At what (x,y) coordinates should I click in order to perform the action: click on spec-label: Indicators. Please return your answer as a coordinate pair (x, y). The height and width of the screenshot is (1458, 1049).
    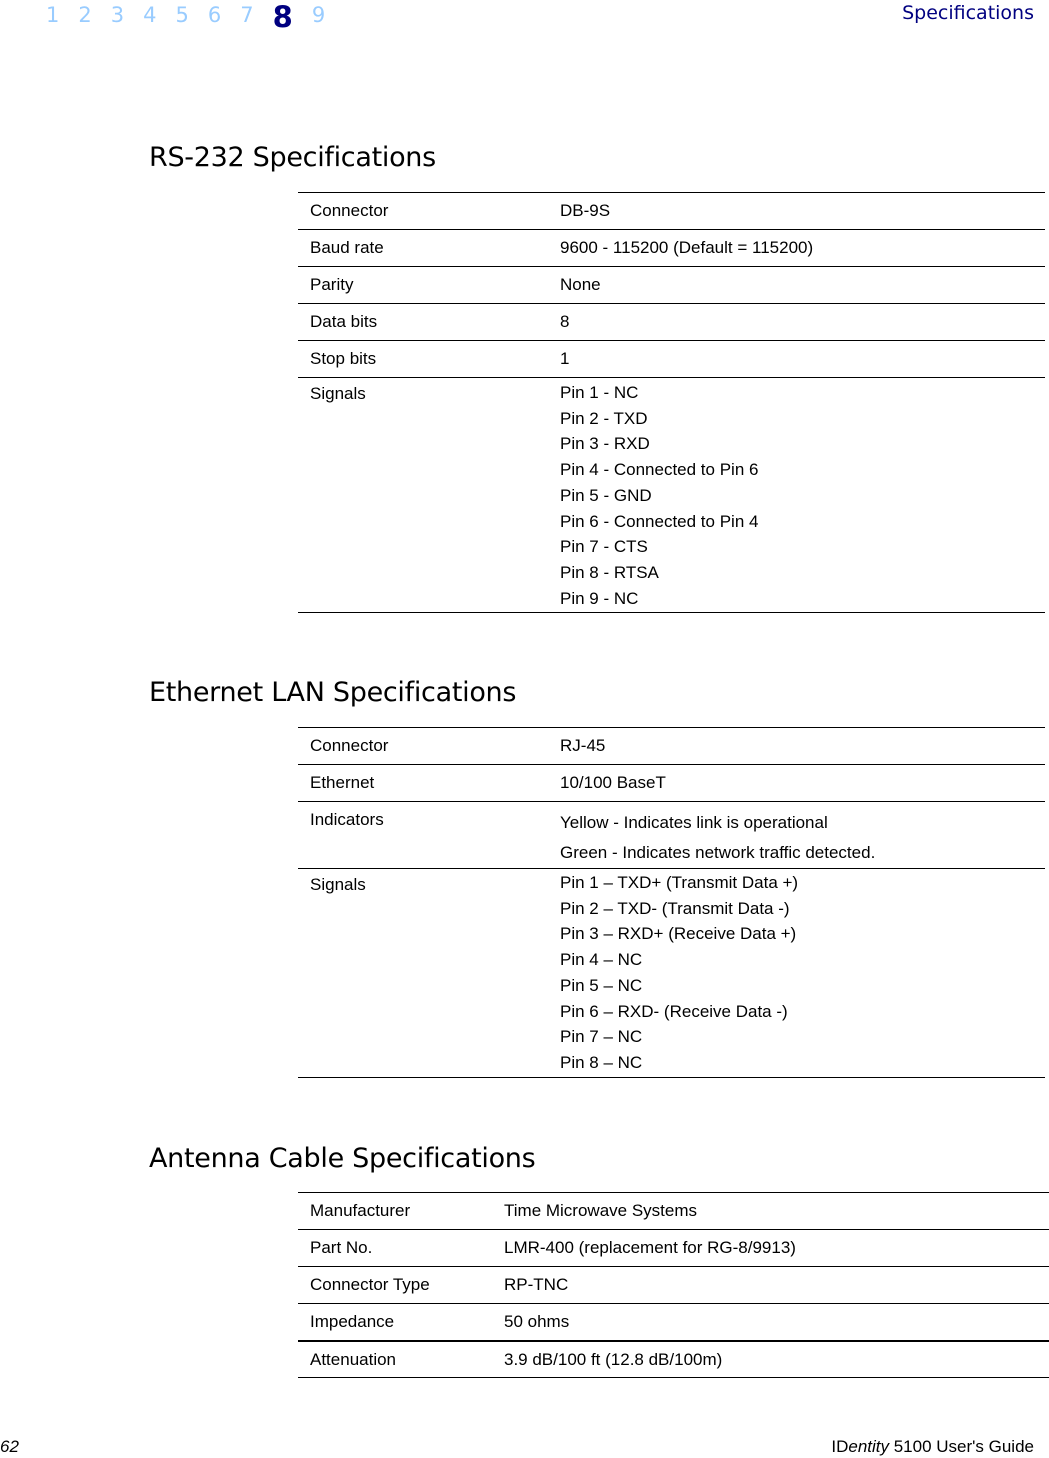
    Looking at the image, I should click on (429, 835).